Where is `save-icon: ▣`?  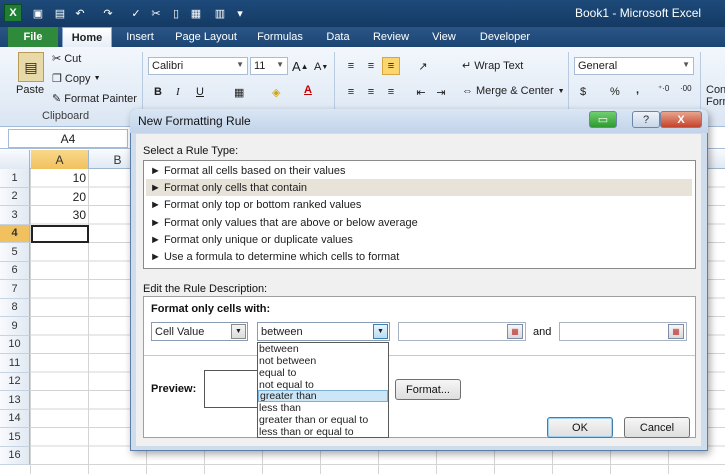 save-icon: ▣ is located at coordinates (38, 13).